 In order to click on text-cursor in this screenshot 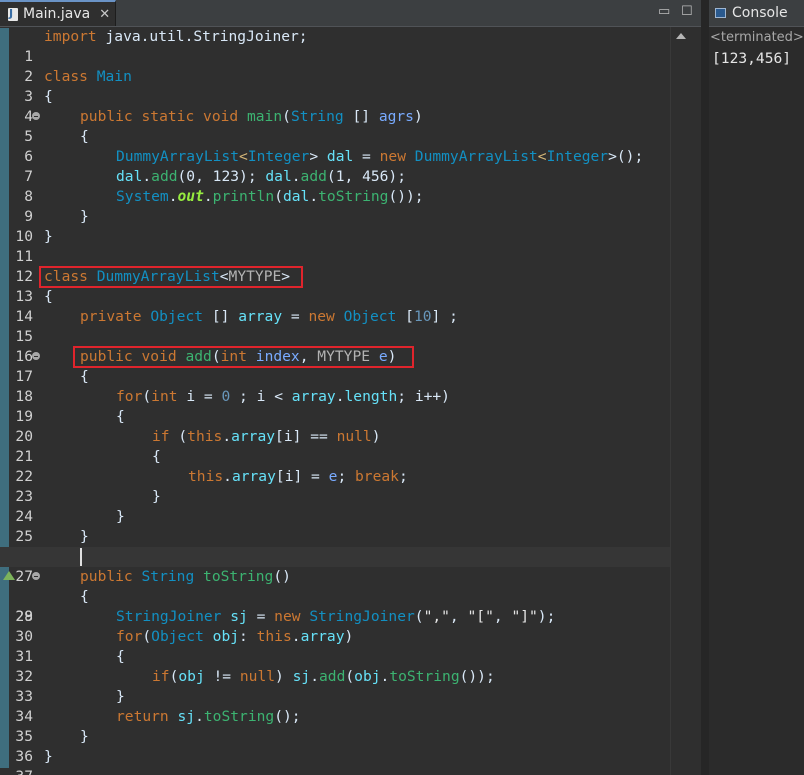, I will do `click(81, 557)`.